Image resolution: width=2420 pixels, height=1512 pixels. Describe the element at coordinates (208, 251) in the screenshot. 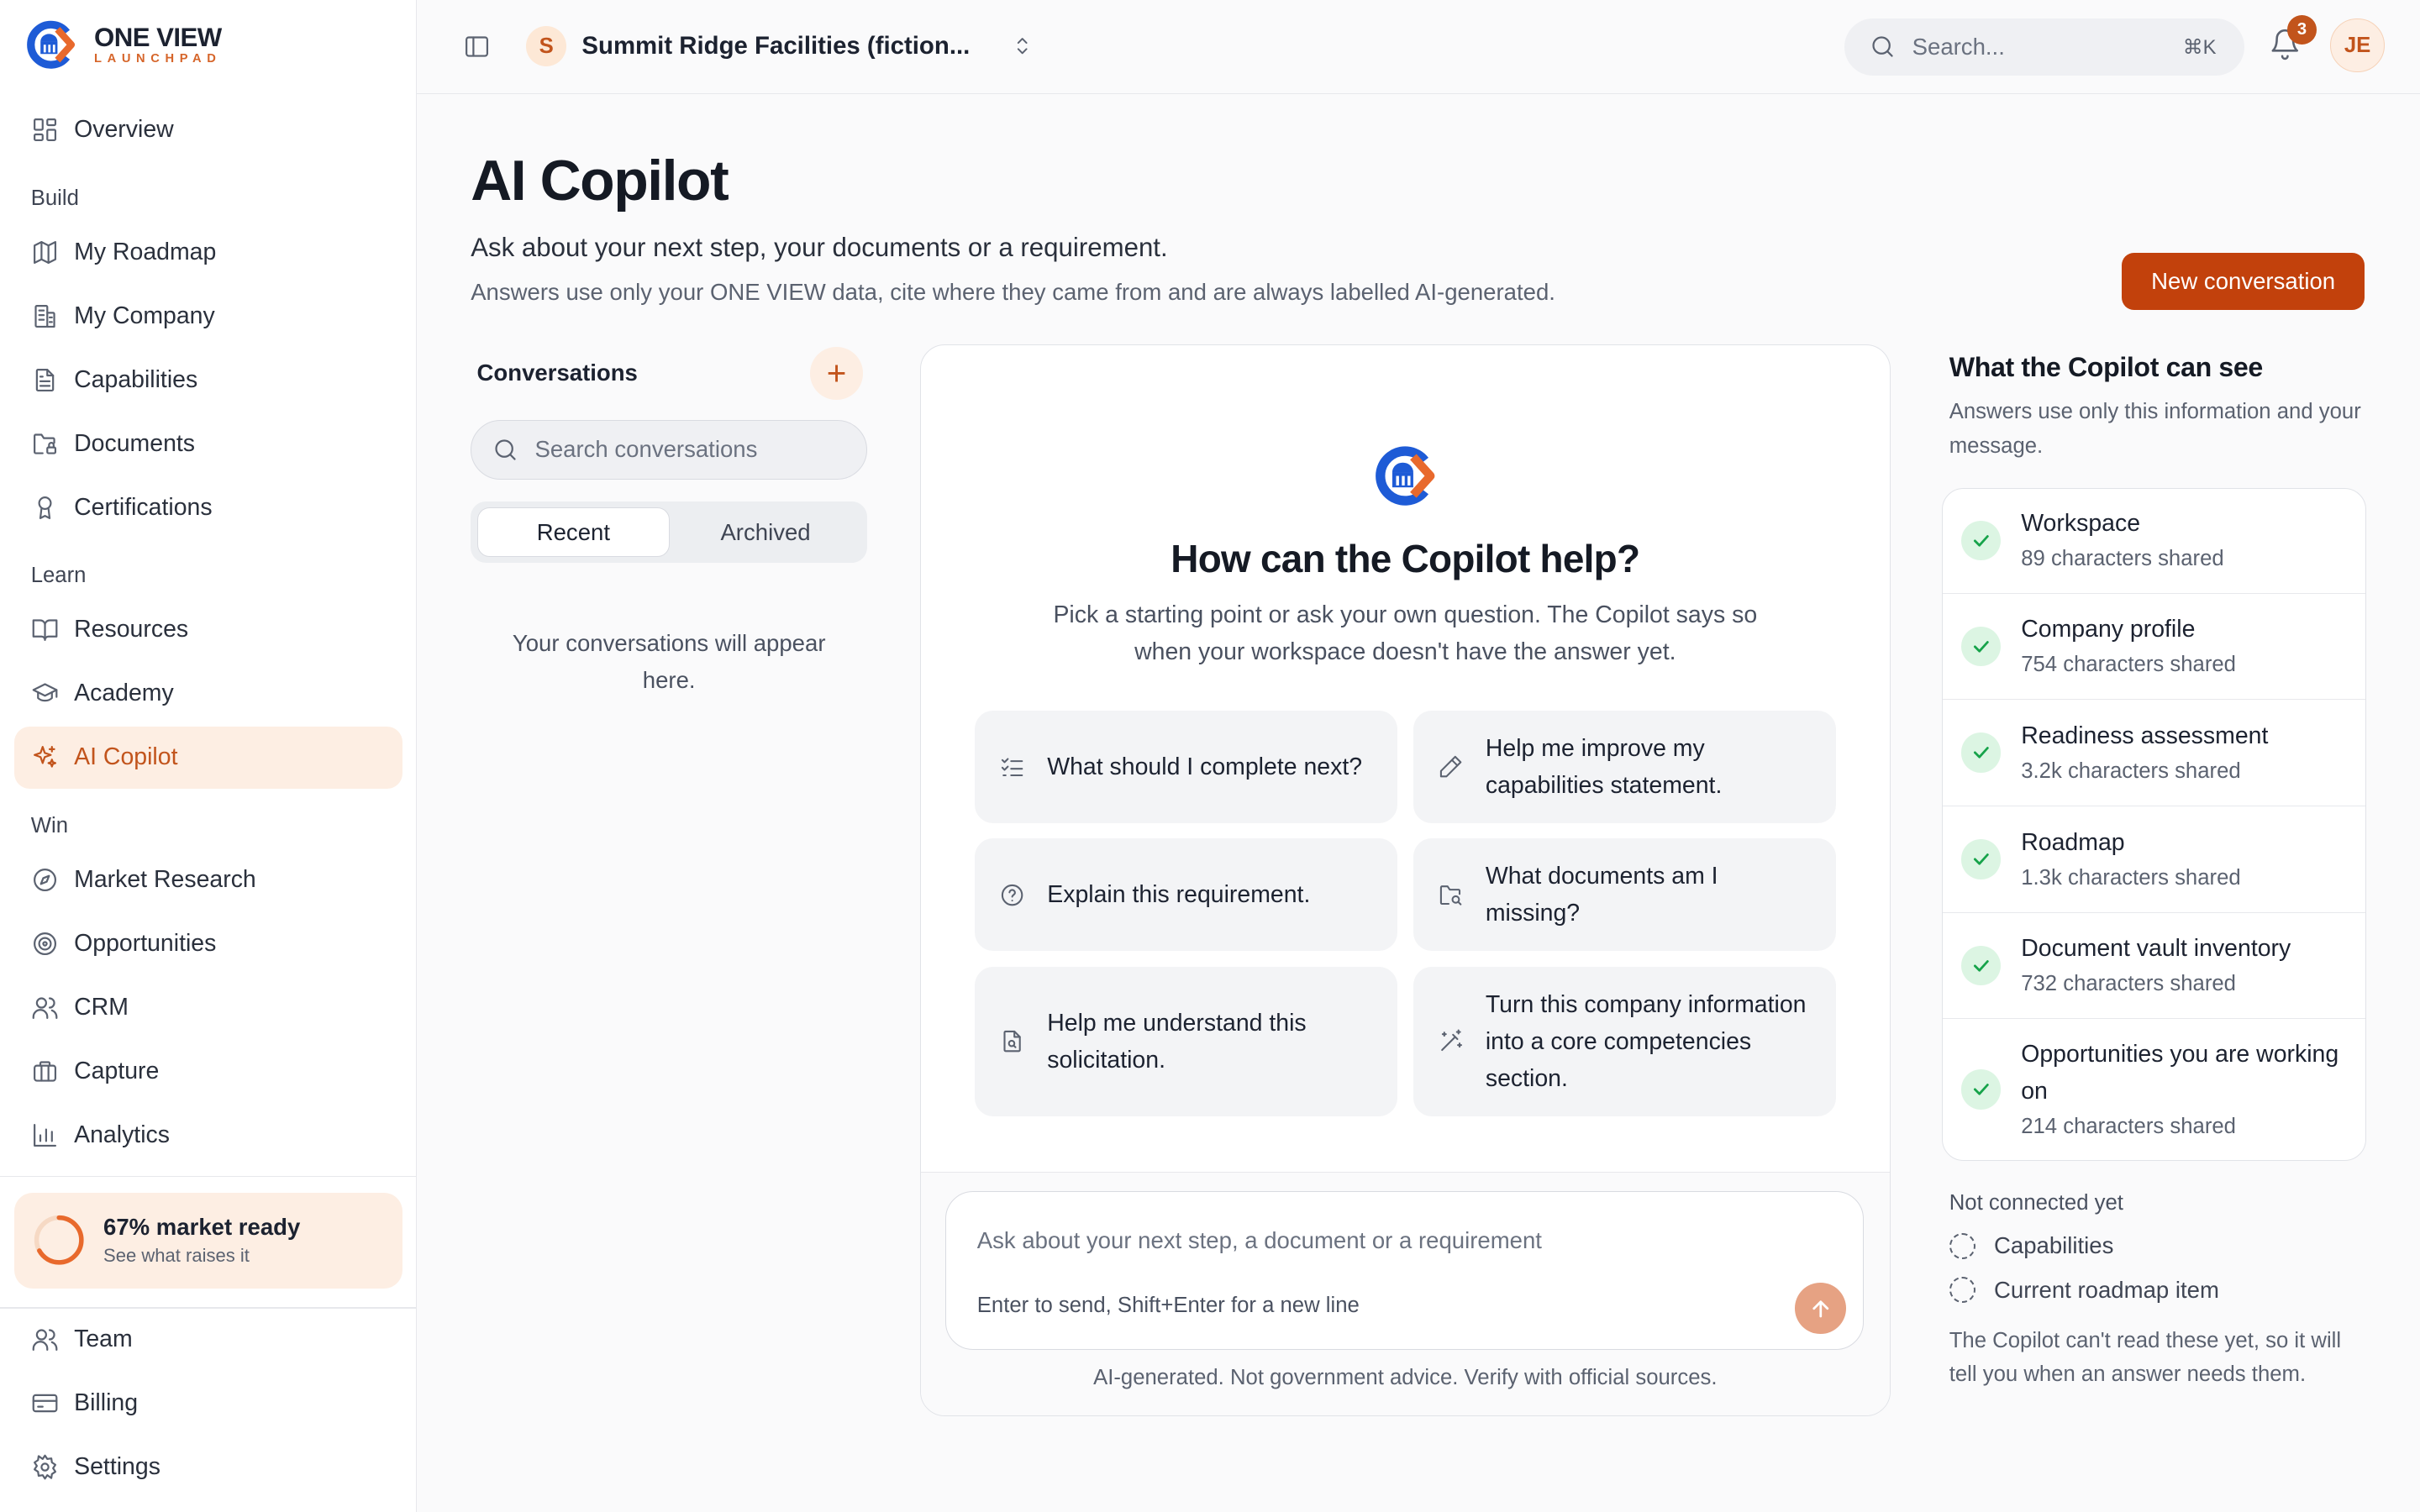

I see `nav-item-my-roadmap: My Roadmap` at that location.